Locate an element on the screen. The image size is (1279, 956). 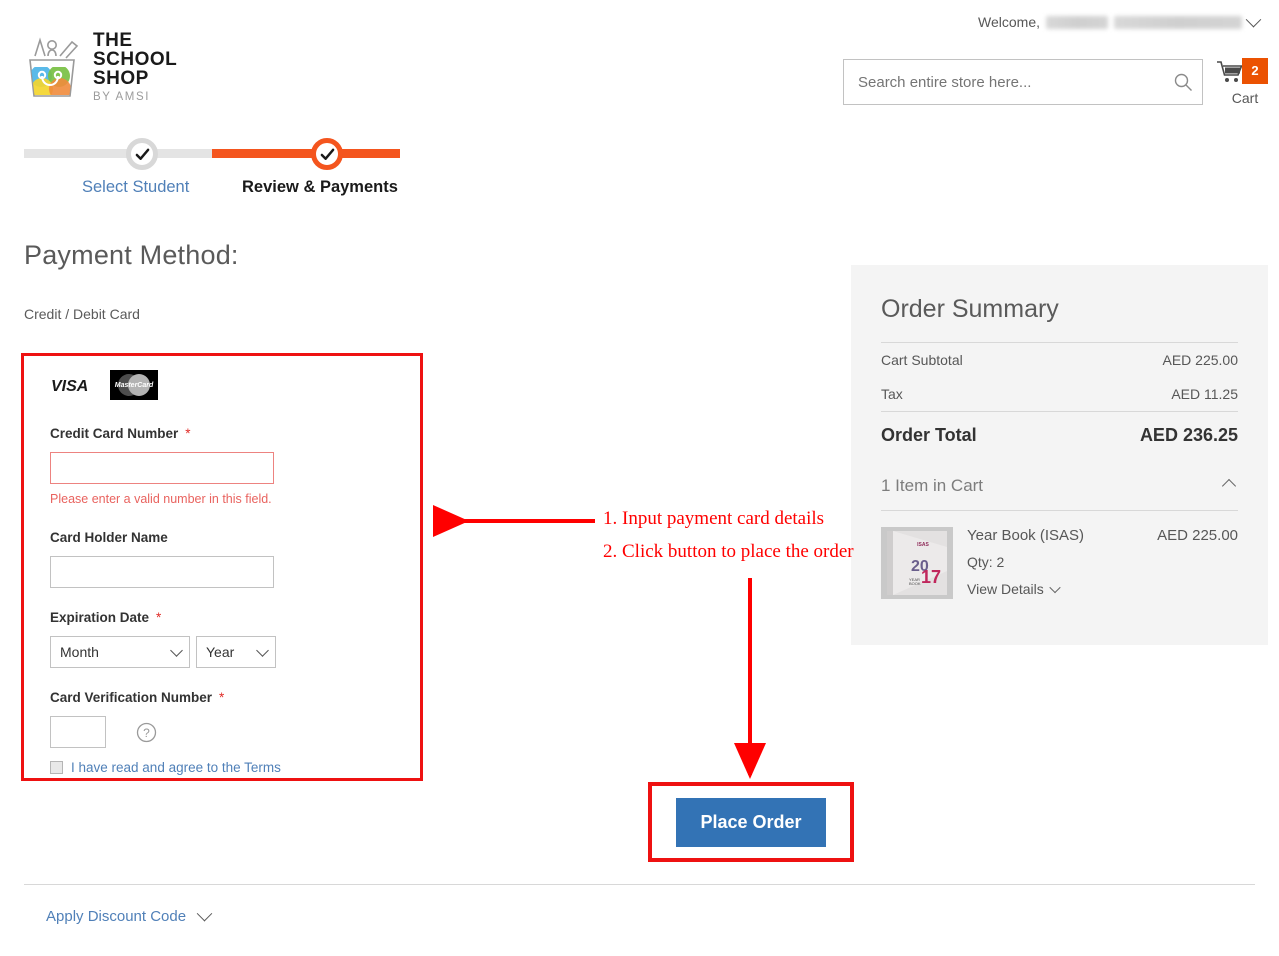
summary-label: Cart Subtotal is located at coordinates (922, 360).